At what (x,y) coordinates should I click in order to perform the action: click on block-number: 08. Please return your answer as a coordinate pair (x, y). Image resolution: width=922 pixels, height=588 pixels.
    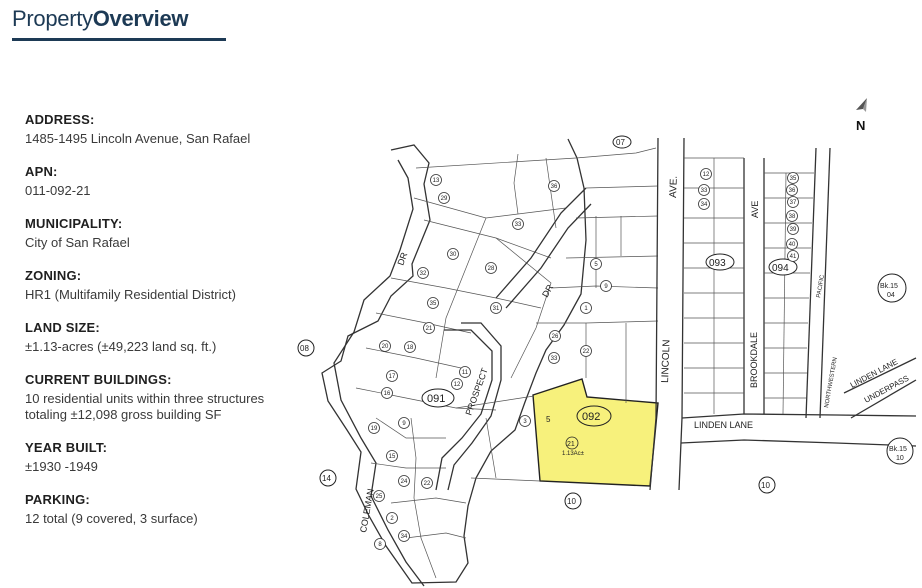
    Looking at the image, I should click on (304, 348).